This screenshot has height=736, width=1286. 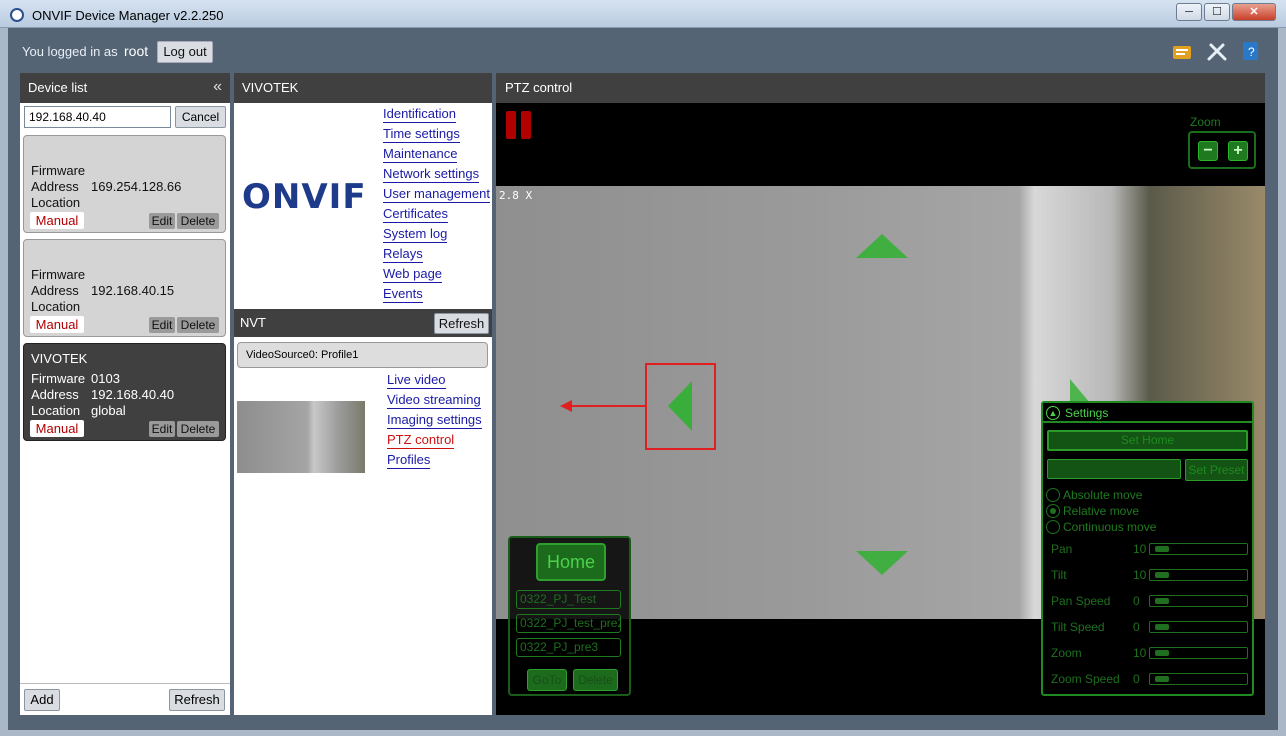 I want to click on zoom-in-button: +, so click(x=1238, y=151).